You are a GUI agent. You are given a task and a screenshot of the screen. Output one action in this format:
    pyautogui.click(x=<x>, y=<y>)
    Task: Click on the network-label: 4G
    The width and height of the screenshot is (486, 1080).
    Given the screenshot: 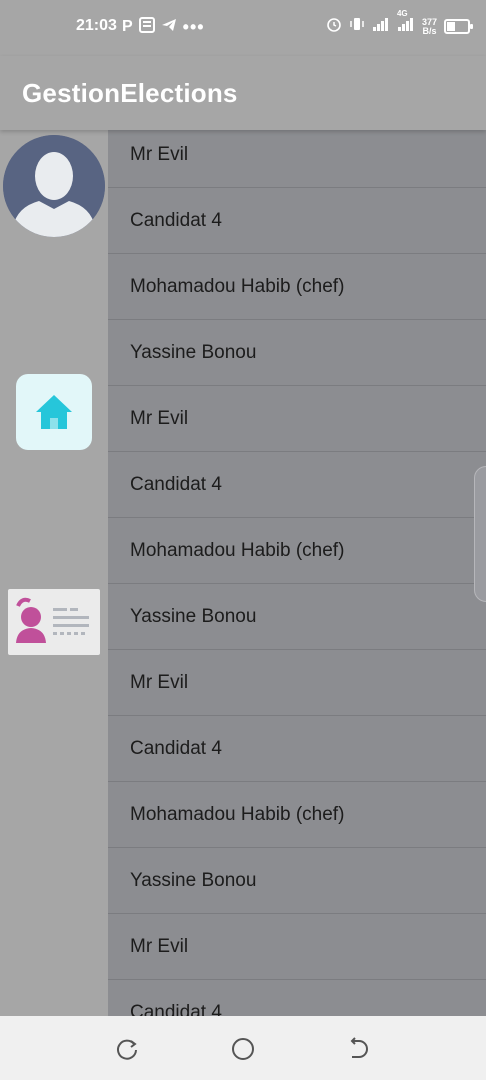 What is the action you would take?
    pyautogui.click(x=402, y=13)
    